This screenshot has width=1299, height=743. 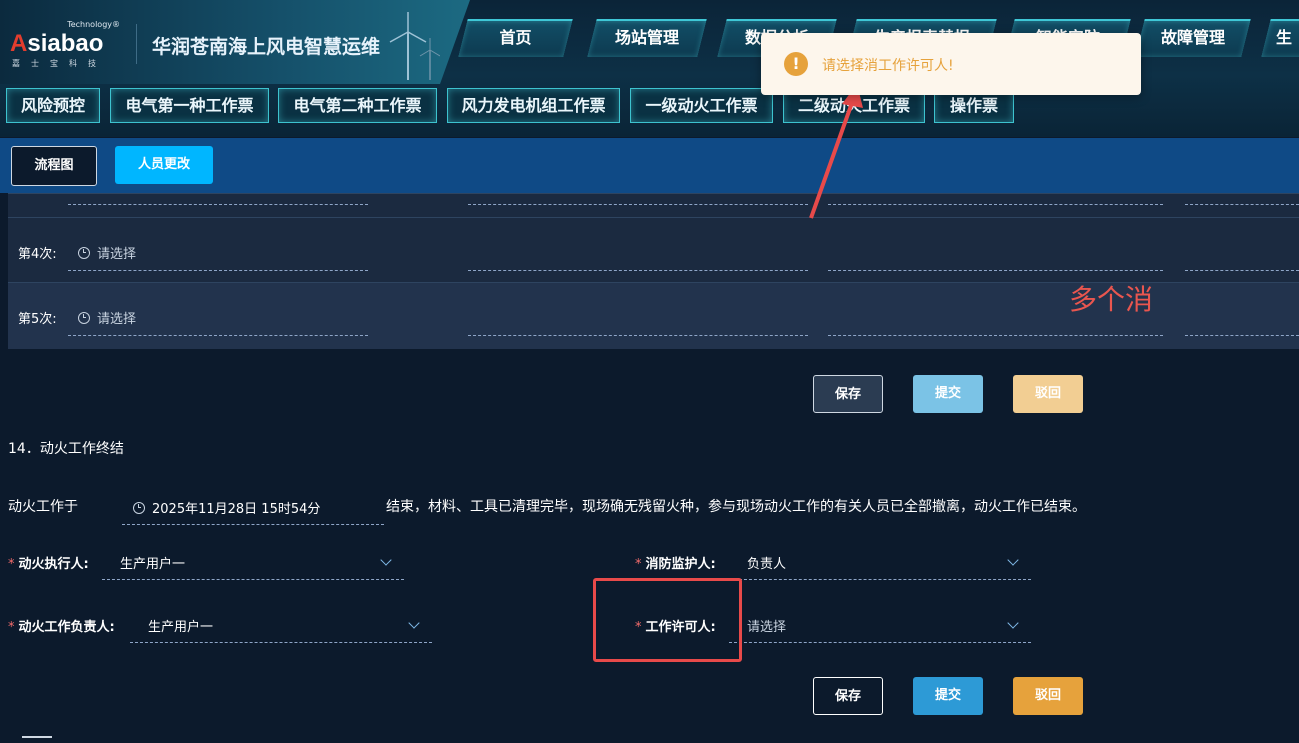 I want to click on reject-button: 驳回, so click(x=1048, y=696).